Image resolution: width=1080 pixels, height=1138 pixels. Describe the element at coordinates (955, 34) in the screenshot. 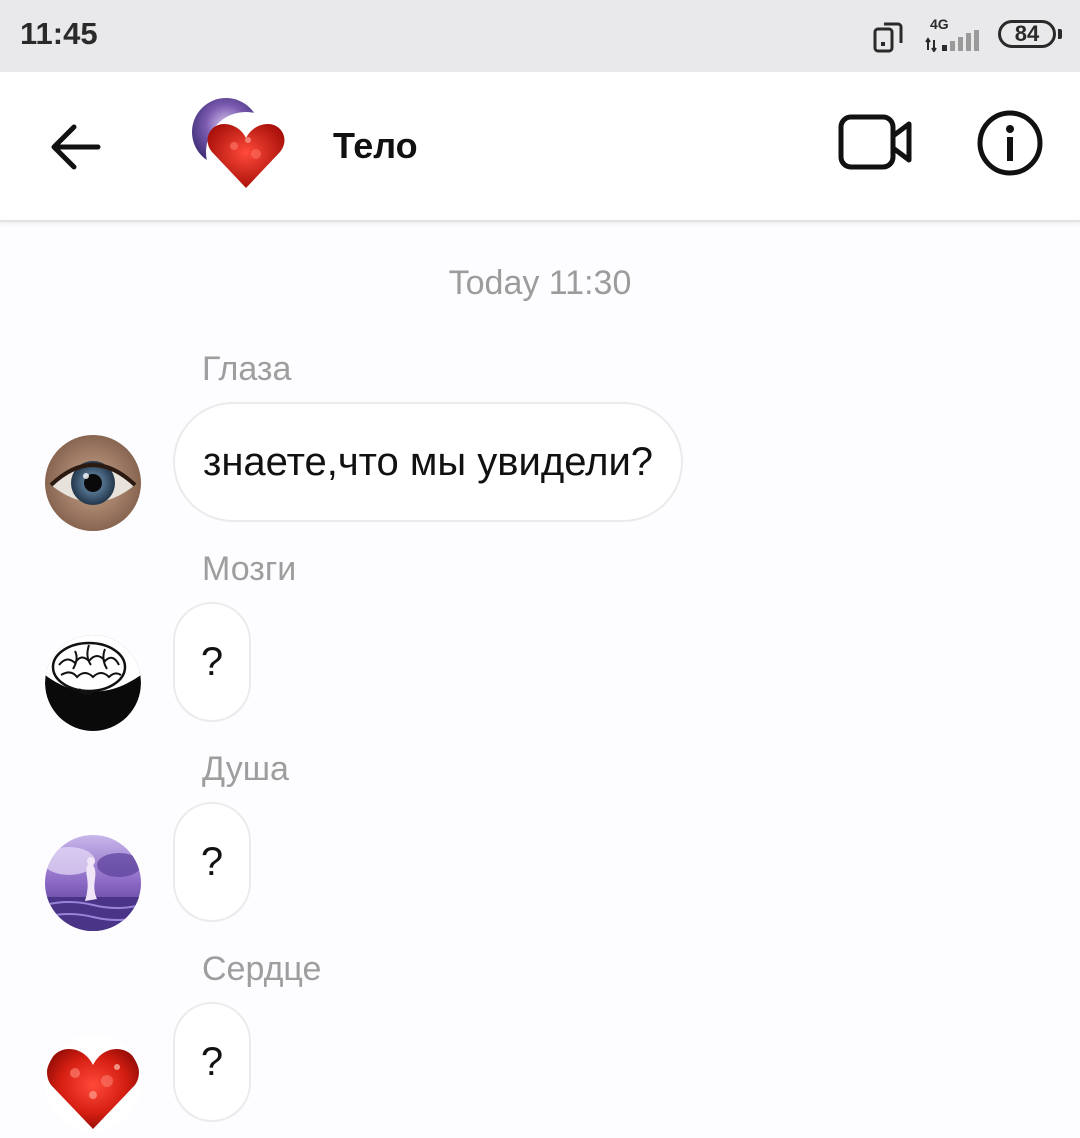

I see `signal-4g-icon: 4G` at that location.